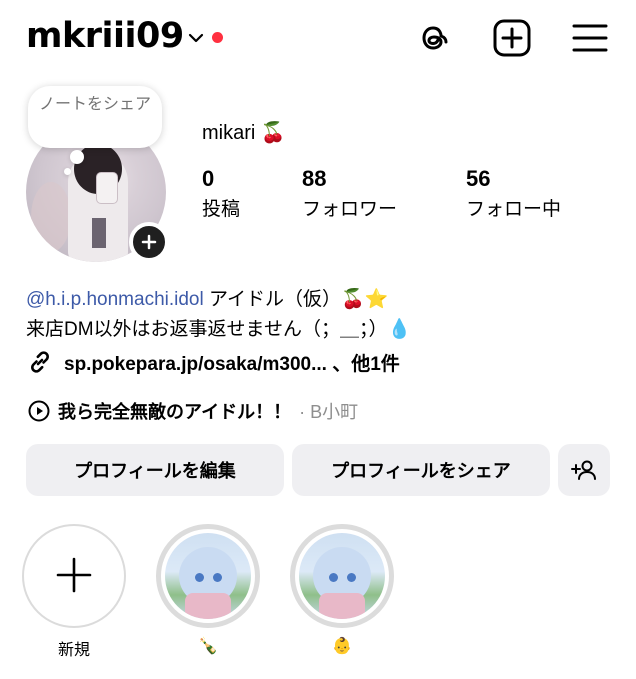 This screenshot has height=679, width=636. What do you see at coordinates (421, 470) in the screenshot?
I see `share-profile-button: プロフィールをシェア` at bounding box center [421, 470].